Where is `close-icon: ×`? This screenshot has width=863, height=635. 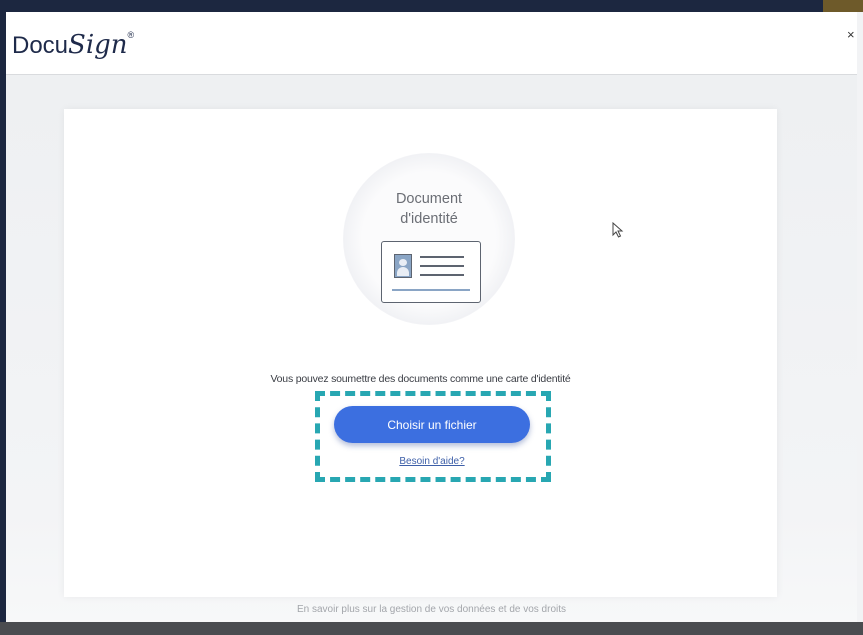
close-icon: × is located at coordinates (852, 35).